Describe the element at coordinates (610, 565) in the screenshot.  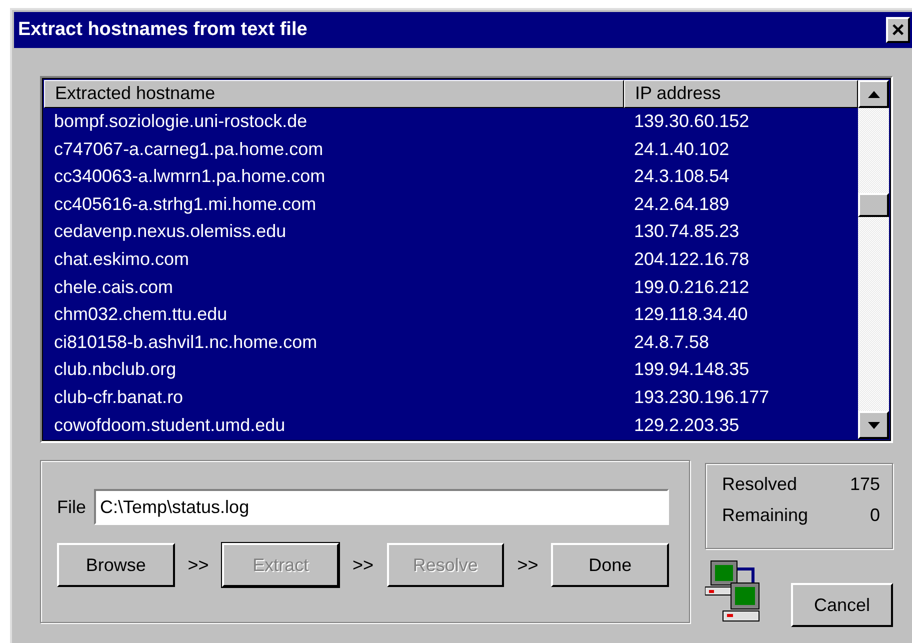
I see `step-button: Done` at that location.